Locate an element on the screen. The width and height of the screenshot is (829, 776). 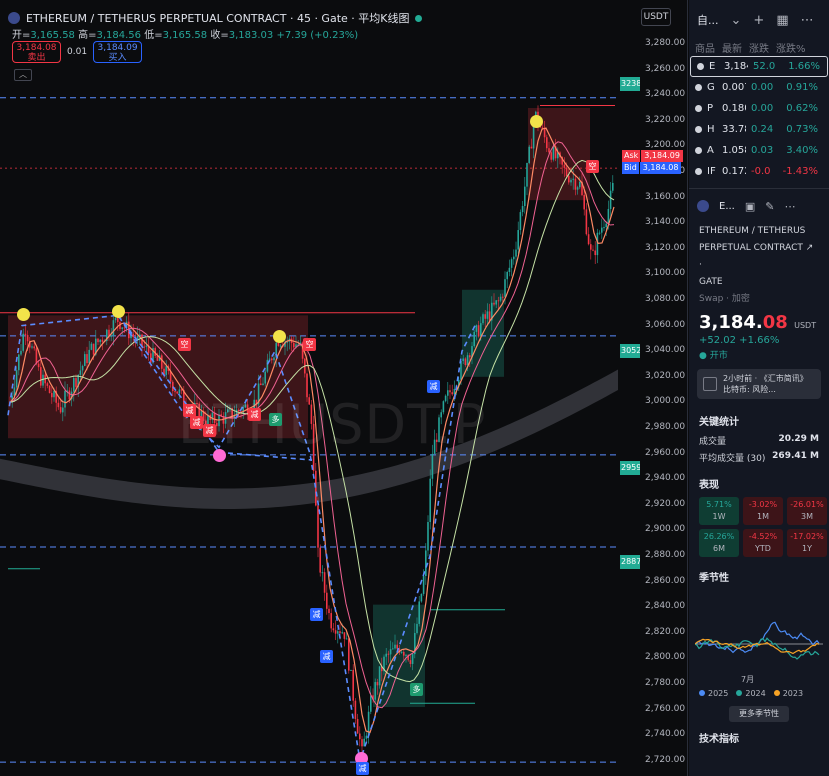
performance-cell: 26.26% 6M is located at coordinates (719, 543).